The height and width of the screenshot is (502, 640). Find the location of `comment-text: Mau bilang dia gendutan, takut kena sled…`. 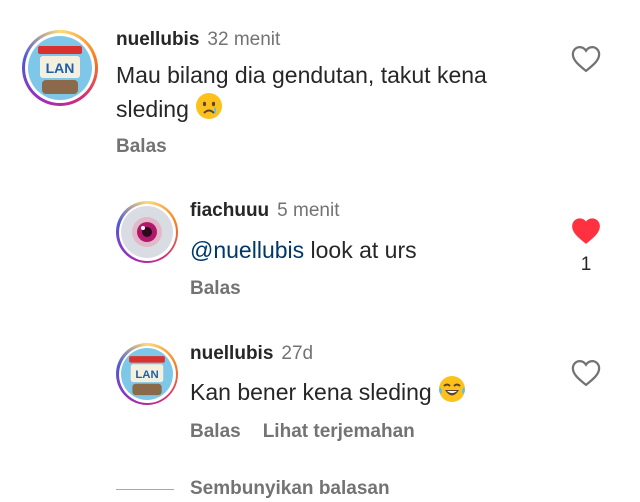

comment-text: Mau bilang dia gendutan, takut kena sled… is located at coordinates (326, 93).